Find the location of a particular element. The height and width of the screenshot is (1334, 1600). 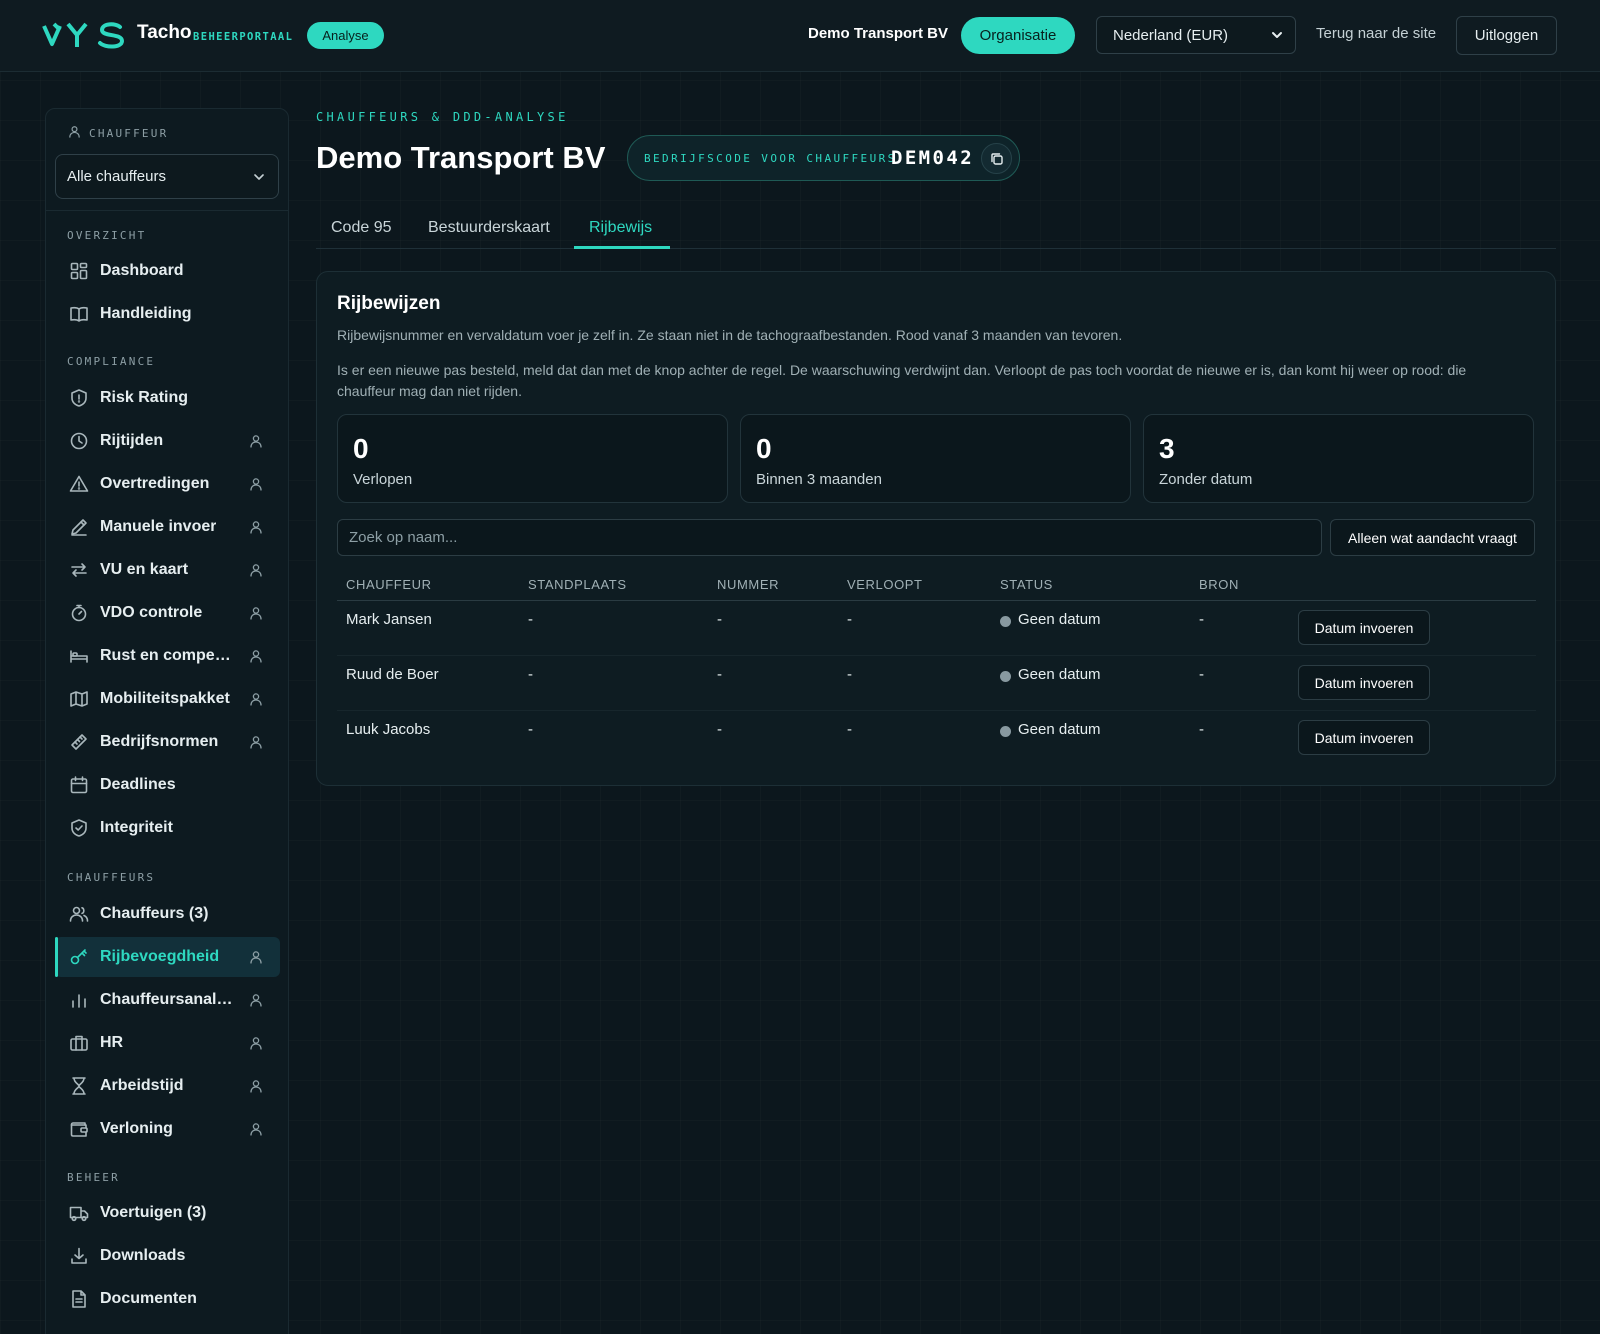

sidebar-item-verloning: Verloning is located at coordinates (167, 1129).